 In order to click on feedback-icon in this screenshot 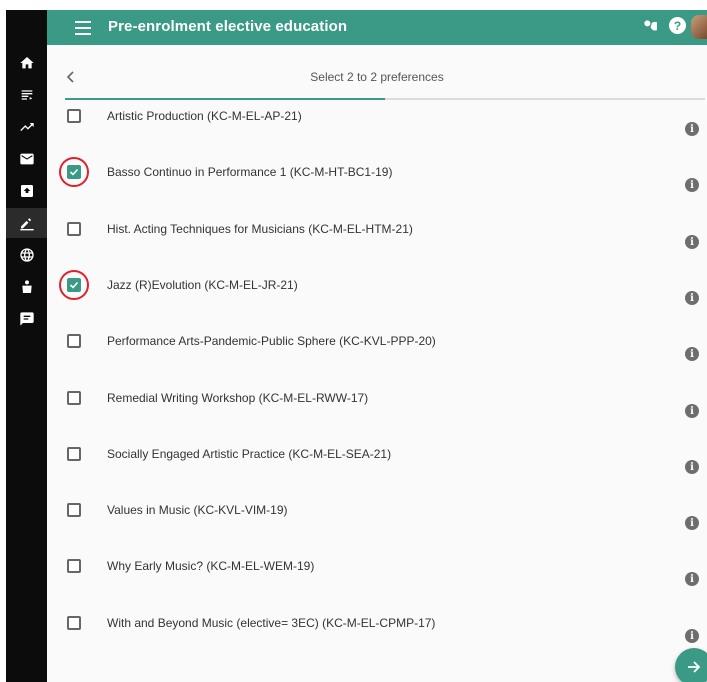, I will do `click(26, 319)`.